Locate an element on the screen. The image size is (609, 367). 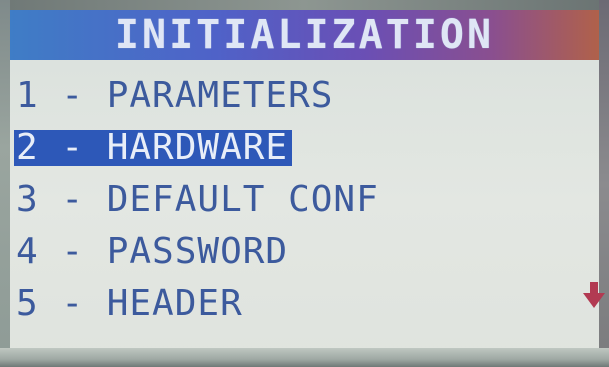
menu-item-default-conf: 3 - DEFAULT CONF is located at coordinates (299, 200).